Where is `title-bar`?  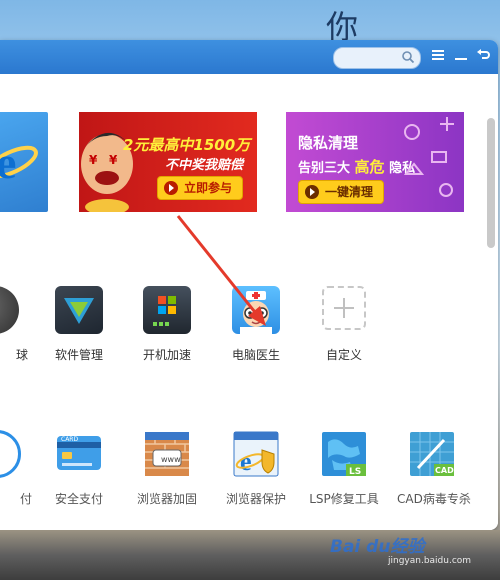
title-bar is located at coordinates (249, 57).